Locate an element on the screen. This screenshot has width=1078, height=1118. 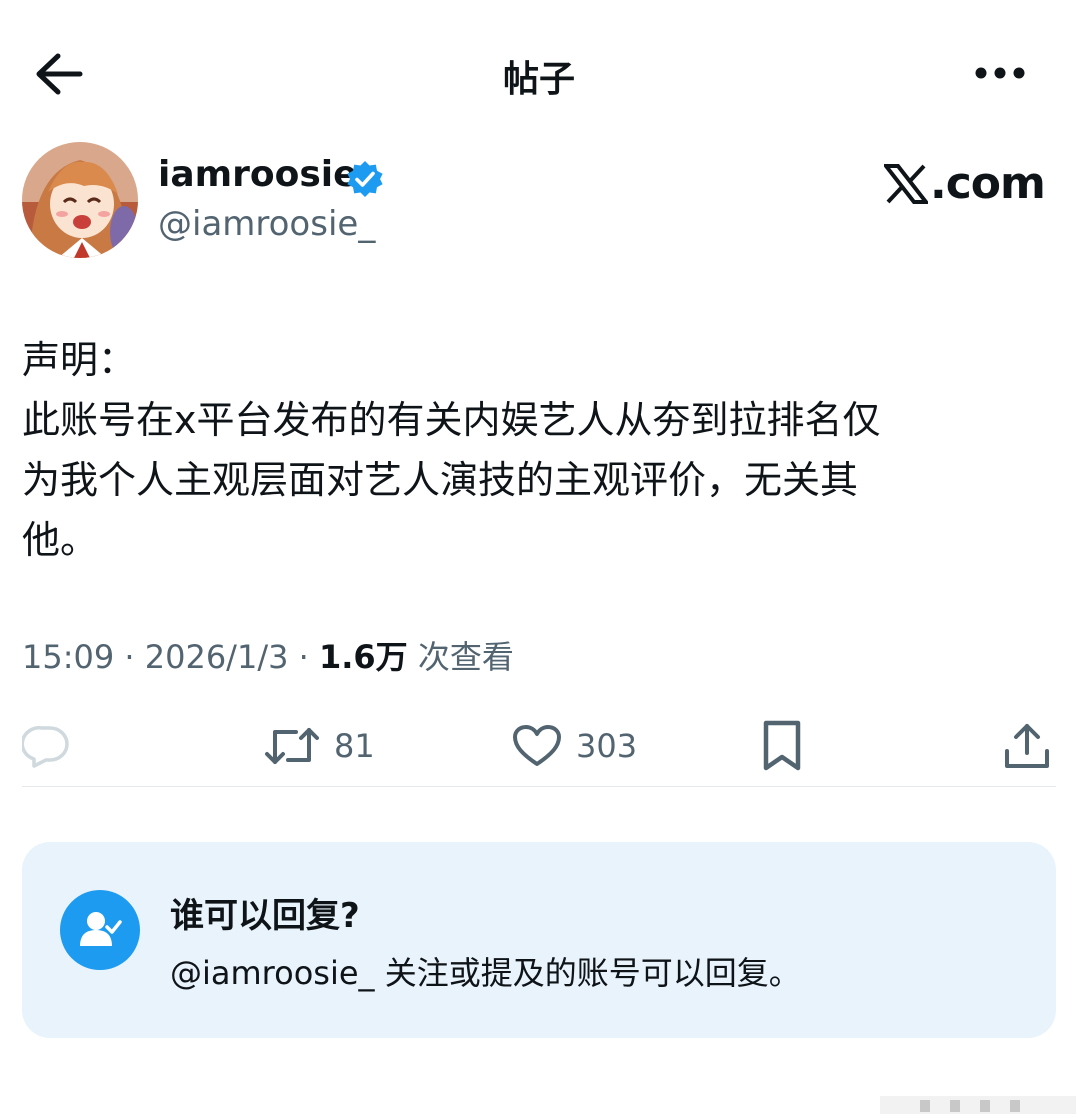
action-bar: 81 303 is located at coordinates (539, 746).